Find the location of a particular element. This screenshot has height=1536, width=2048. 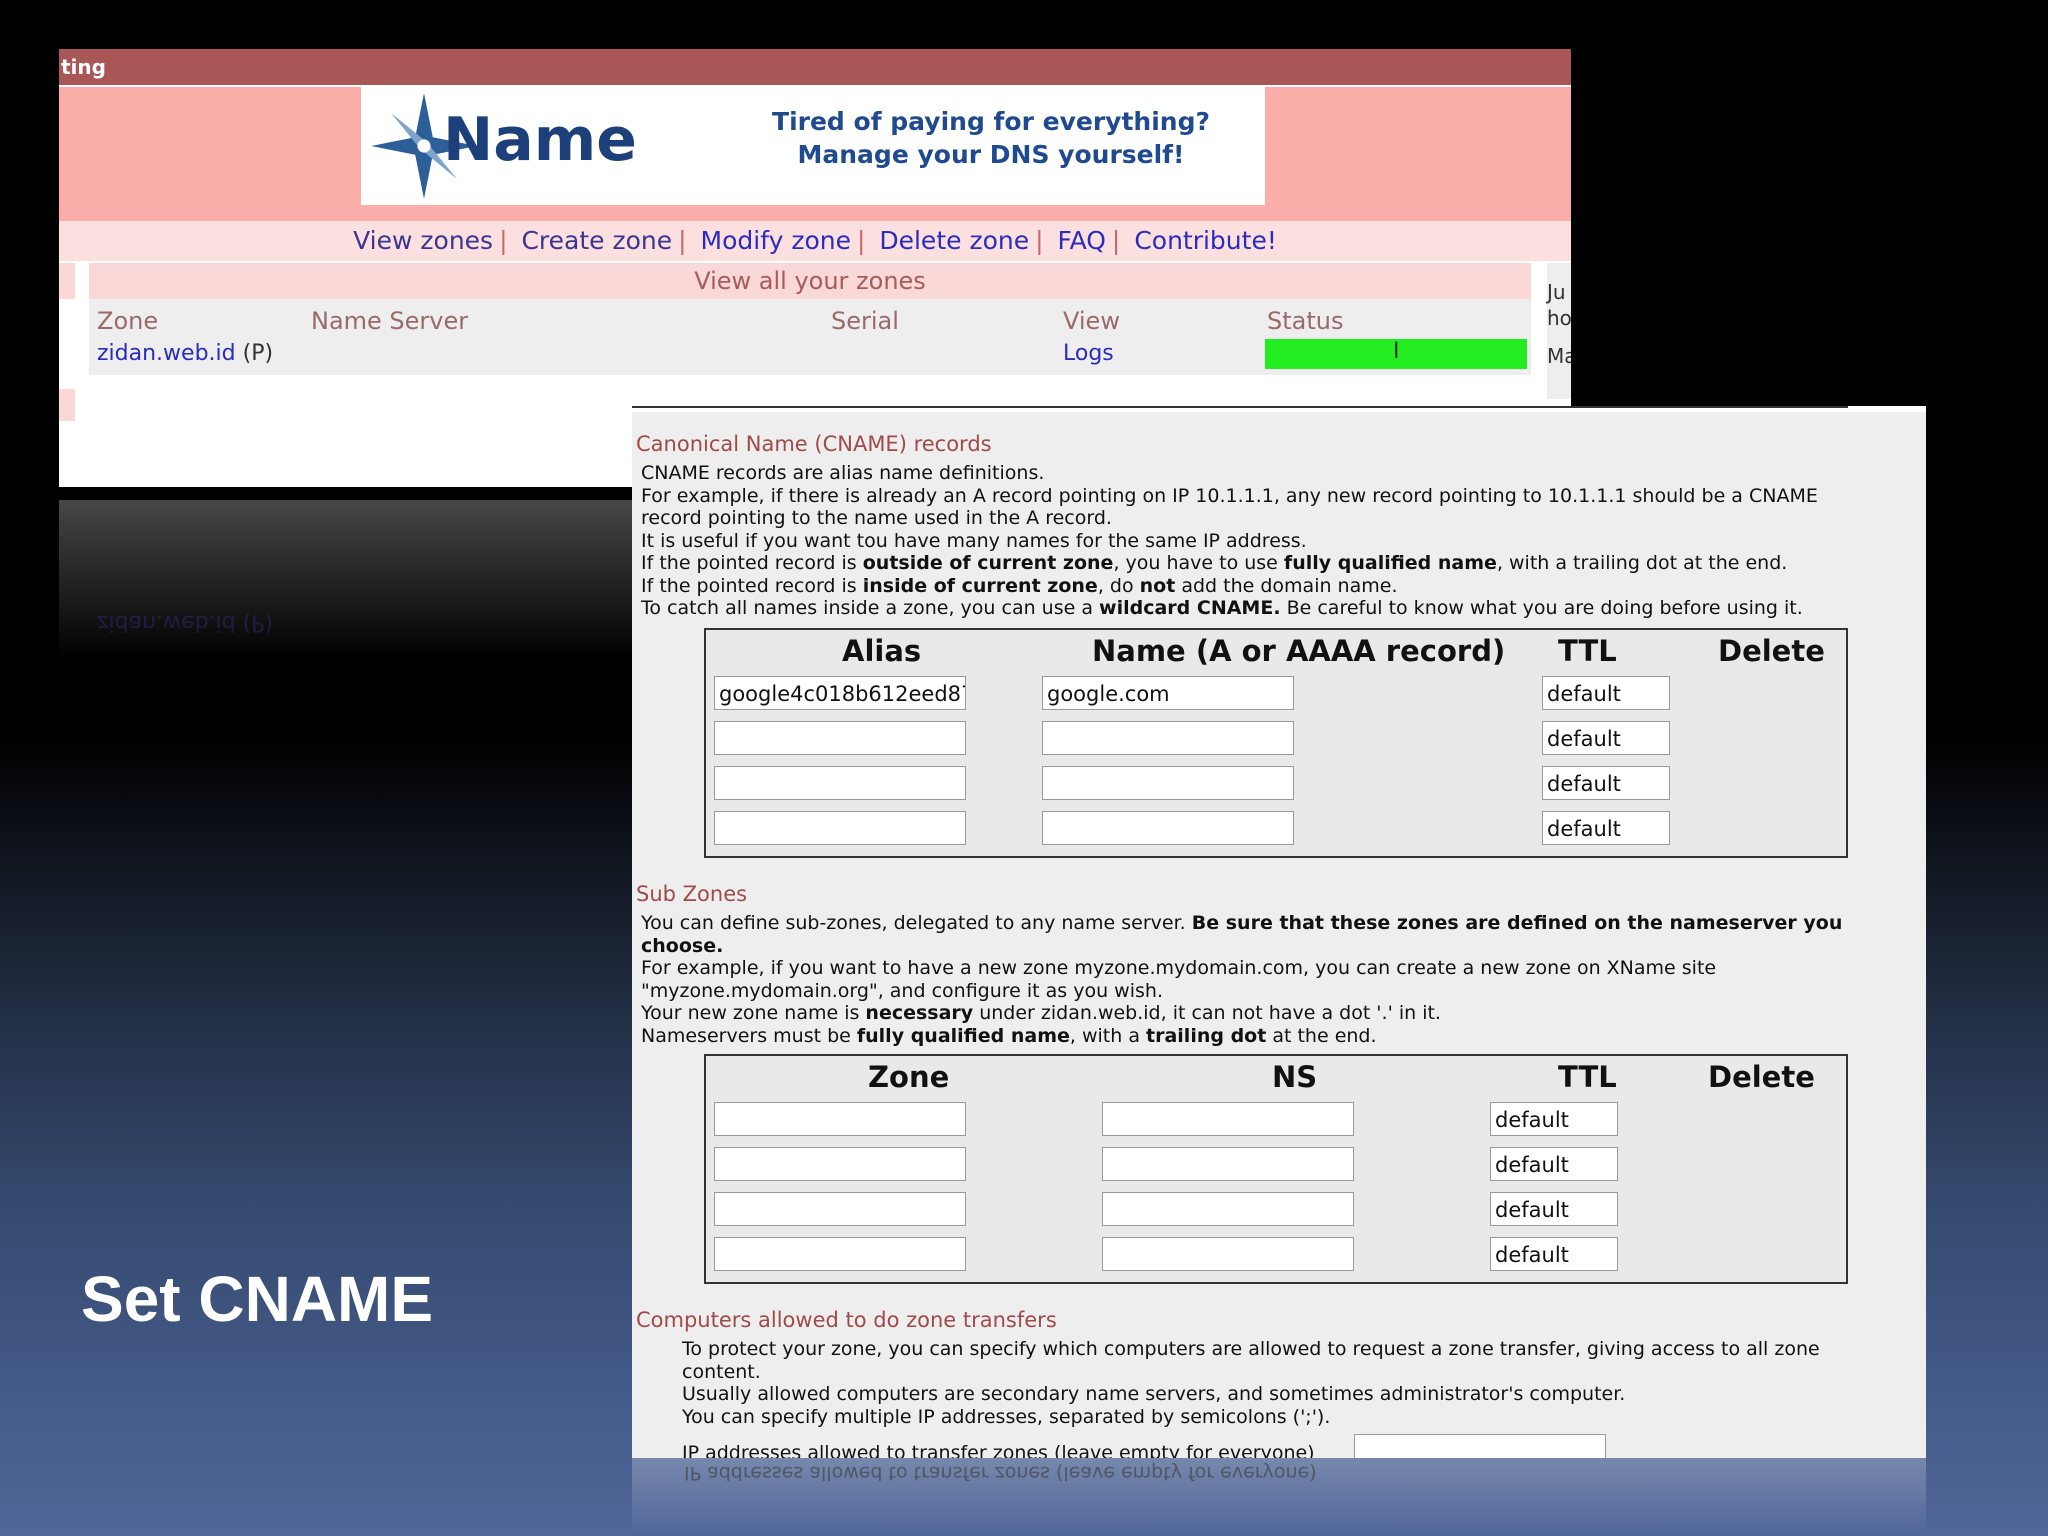

panel-title: View all your zones is located at coordinates (810, 281).